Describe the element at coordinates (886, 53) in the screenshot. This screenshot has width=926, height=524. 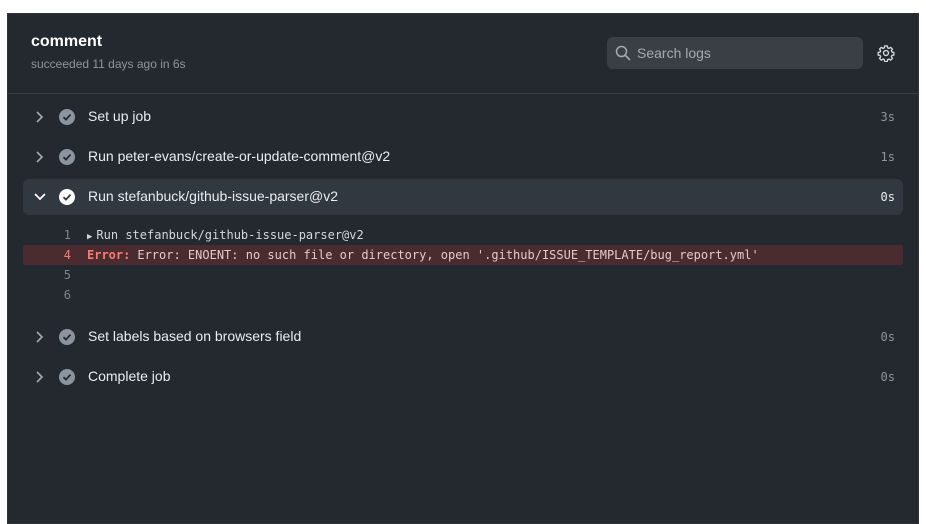
I see `gear-icon` at that location.